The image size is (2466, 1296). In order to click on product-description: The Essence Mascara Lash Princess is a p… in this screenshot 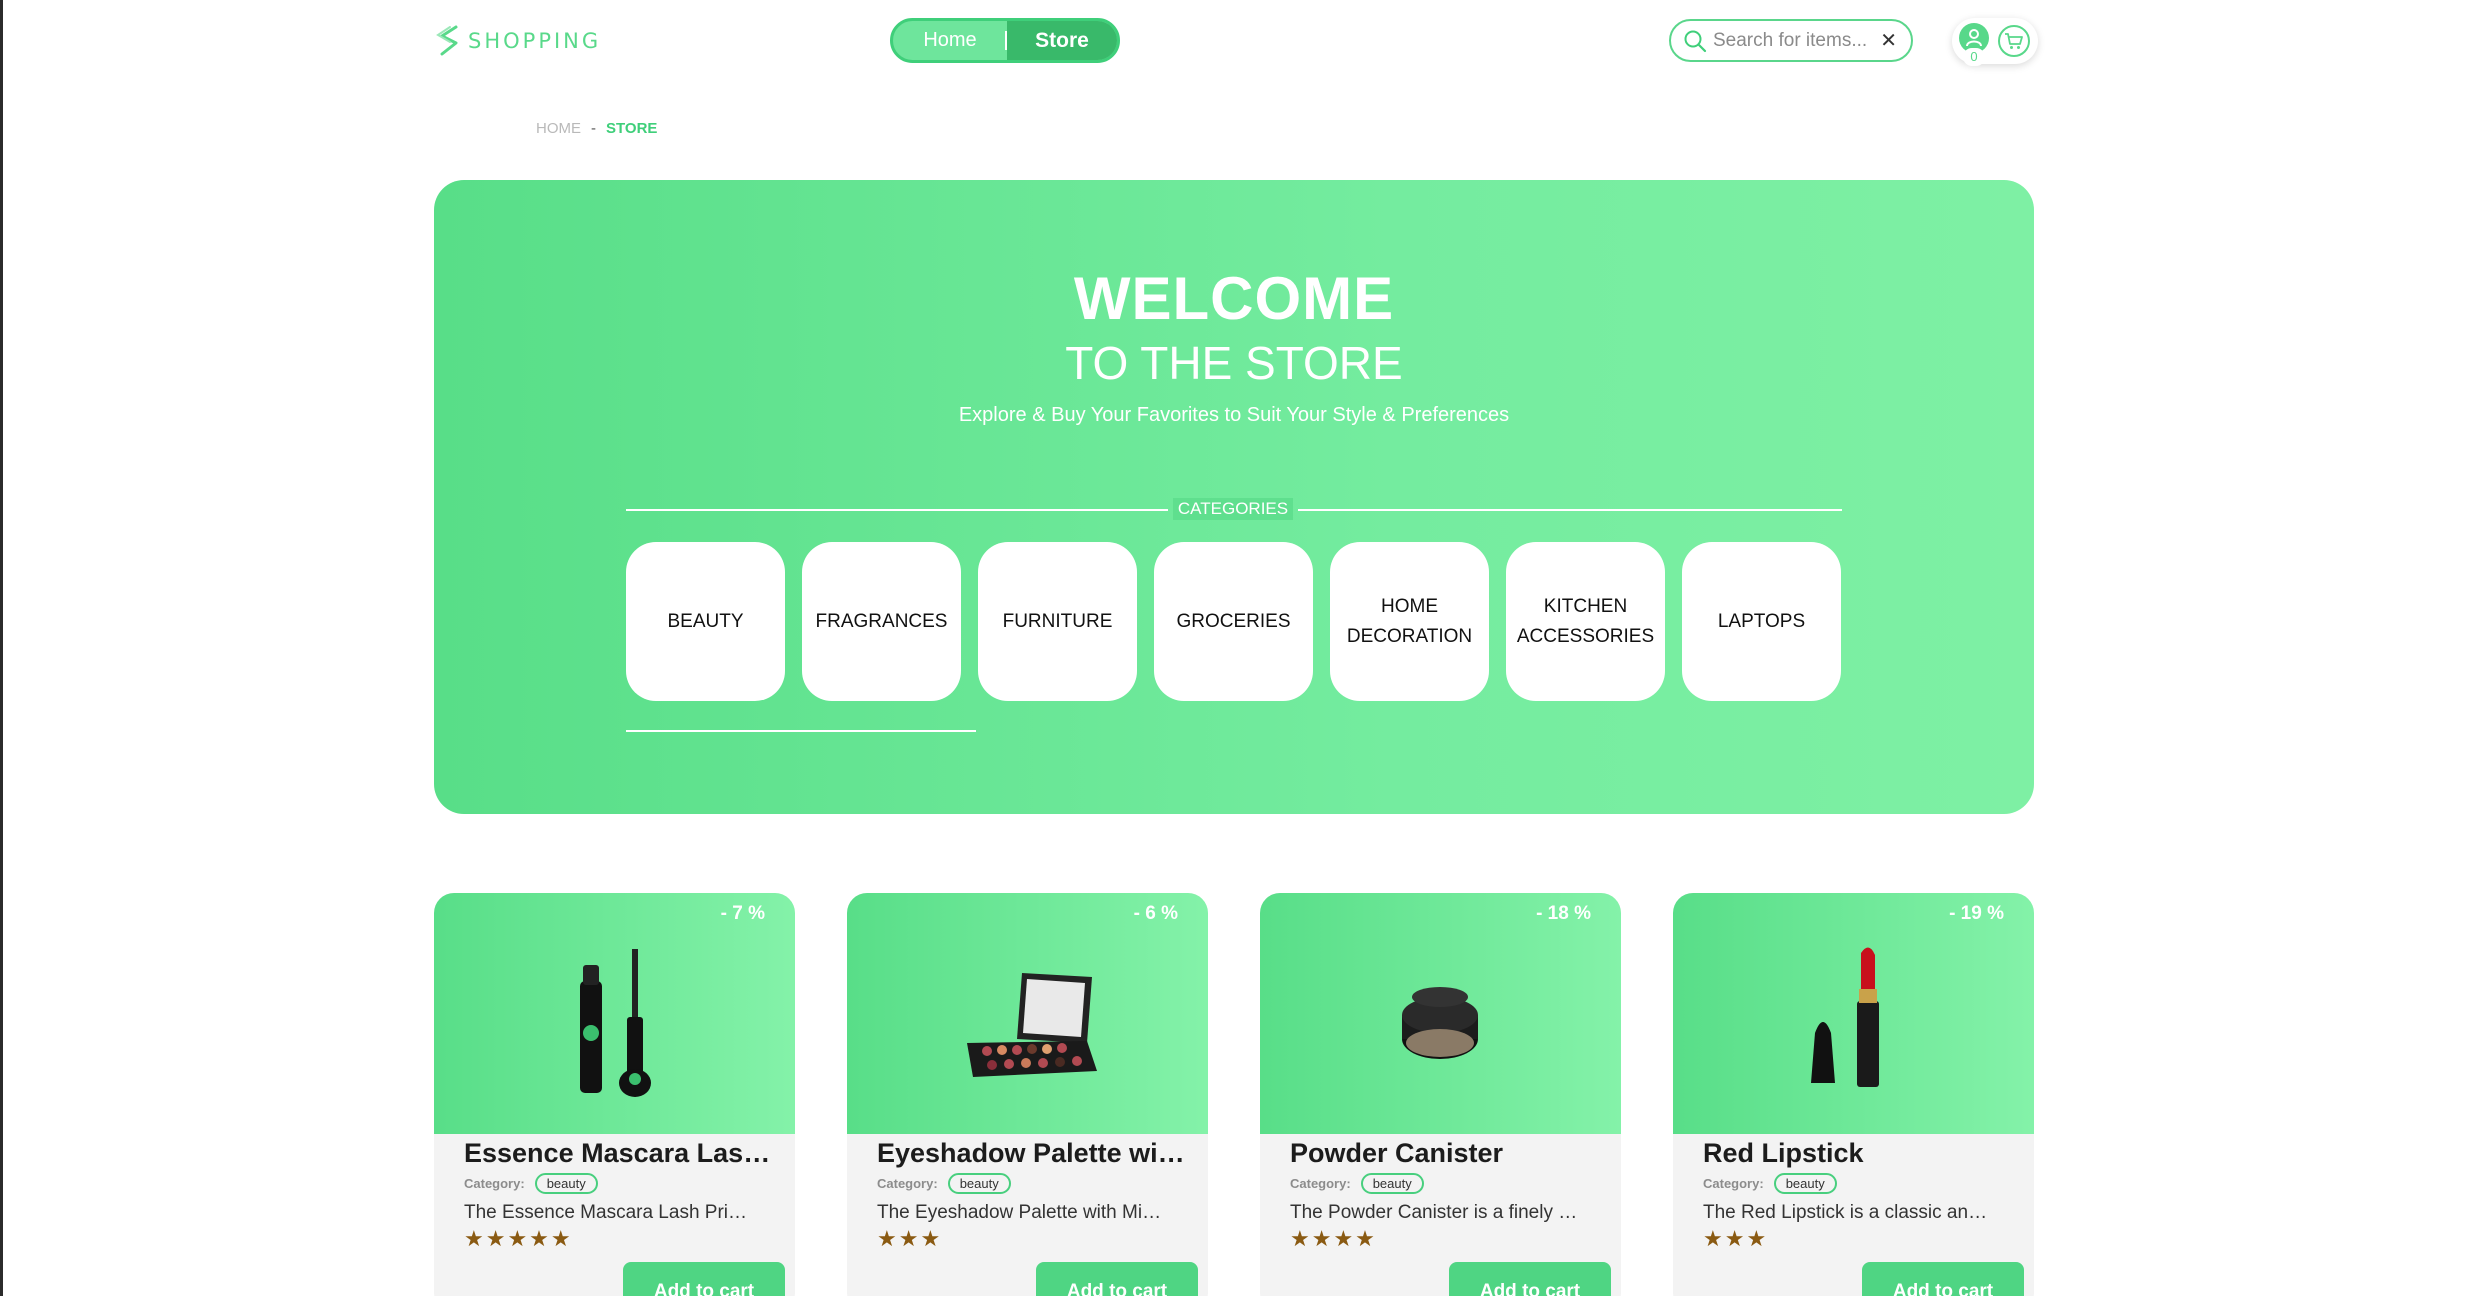, I will do `click(609, 1212)`.